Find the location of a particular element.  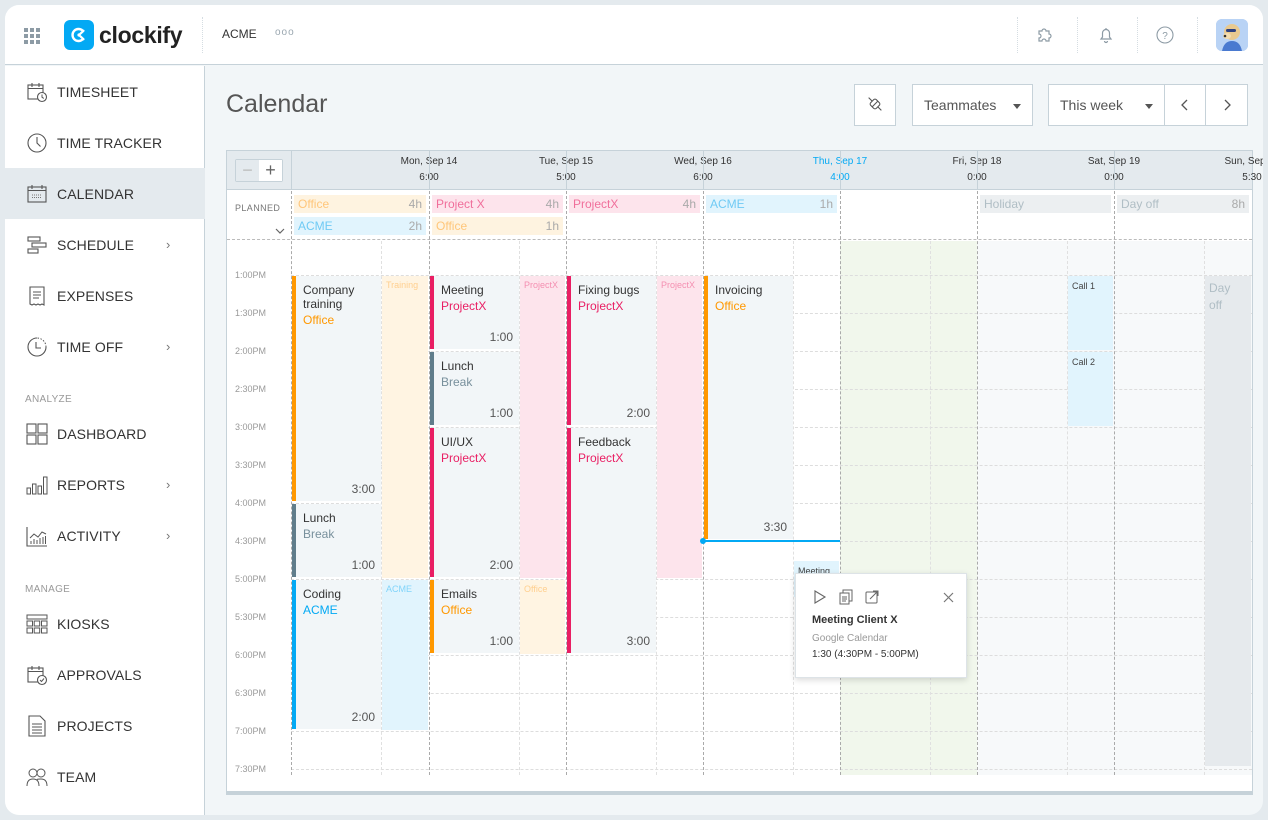

sidebar-item-dashboard: DASHBOARD is located at coordinates (105, 433).